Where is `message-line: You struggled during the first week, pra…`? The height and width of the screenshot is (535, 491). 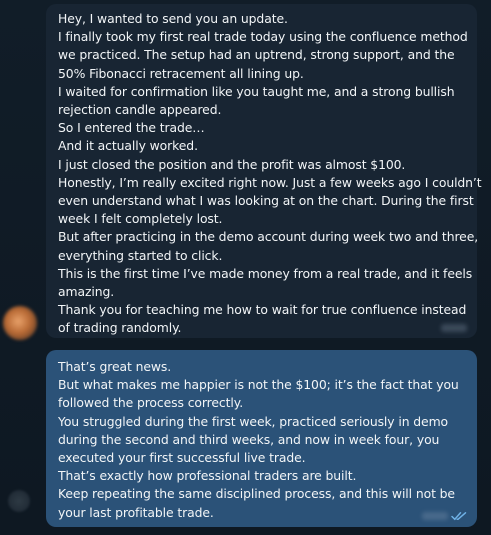 message-line: You struggled during the first week, pra… is located at coordinates (253, 421).